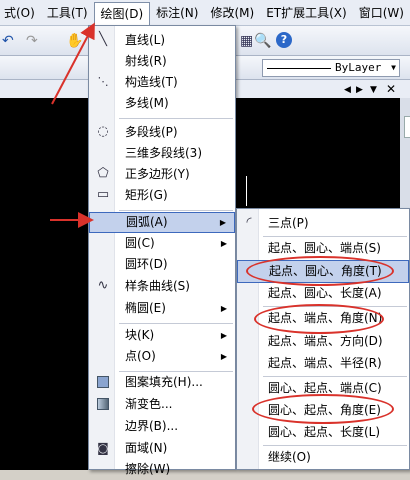 The height and width of the screenshot is (480, 410). Describe the element at coordinates (73, 63) in the screenshot. I see `arrow-to-draw-menu` at that location.